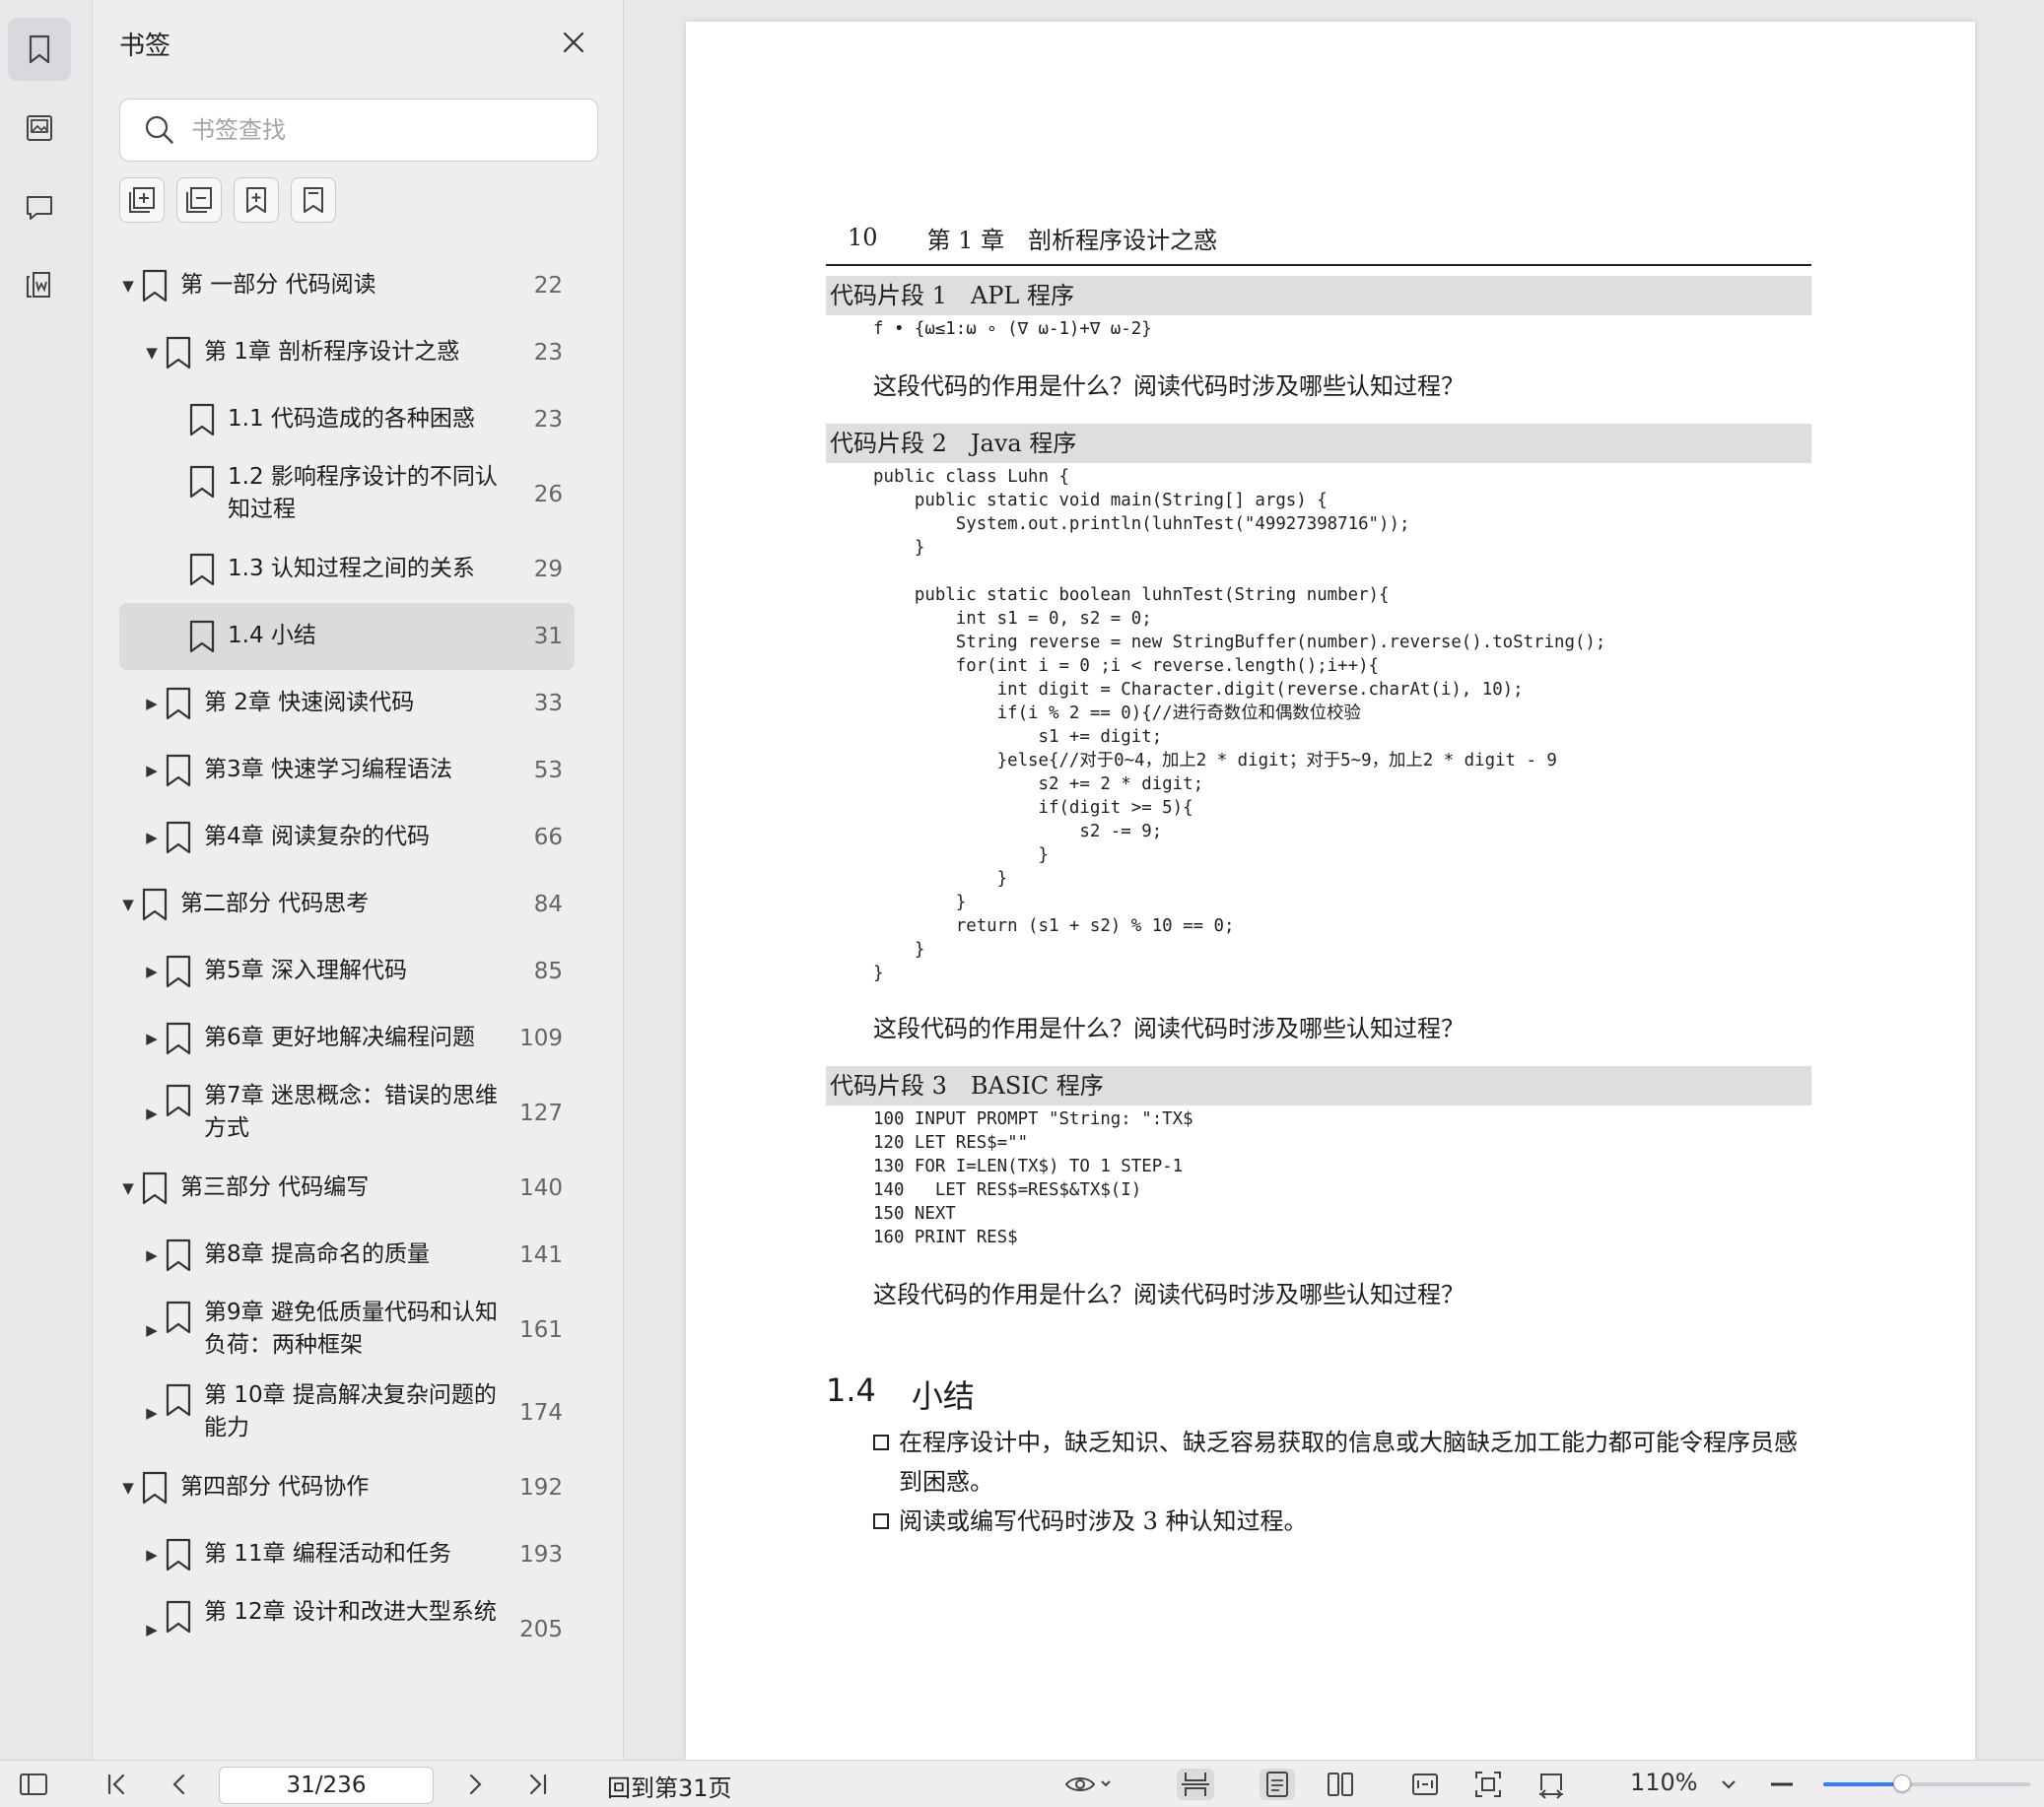  I want to click on bookmark-item: ▶ 第8章 提高命名的质量 141, so click(347, 1255).